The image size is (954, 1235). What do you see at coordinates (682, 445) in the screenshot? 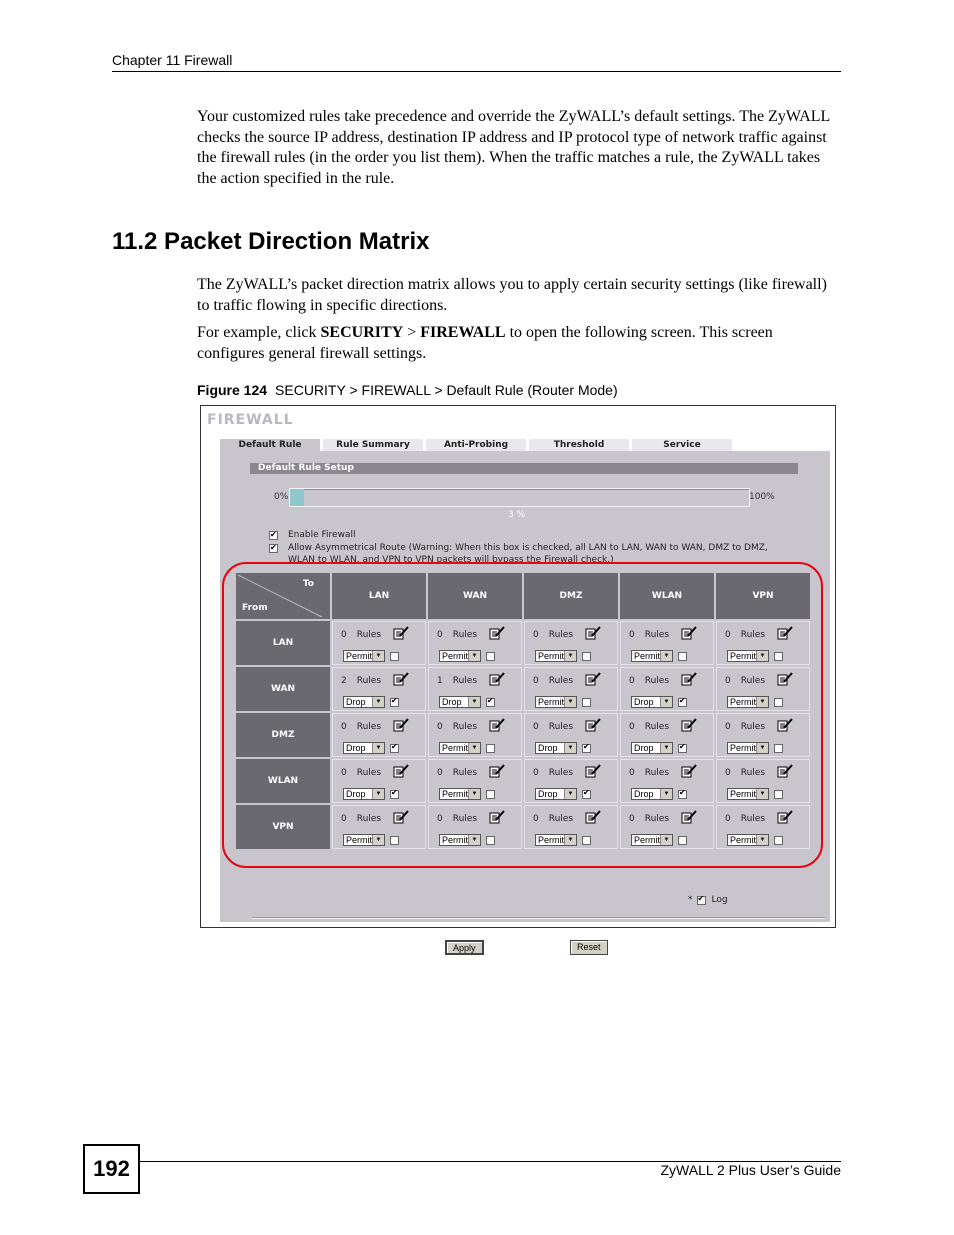
I see `tab-service: Service` at bounding box center [682, 445].